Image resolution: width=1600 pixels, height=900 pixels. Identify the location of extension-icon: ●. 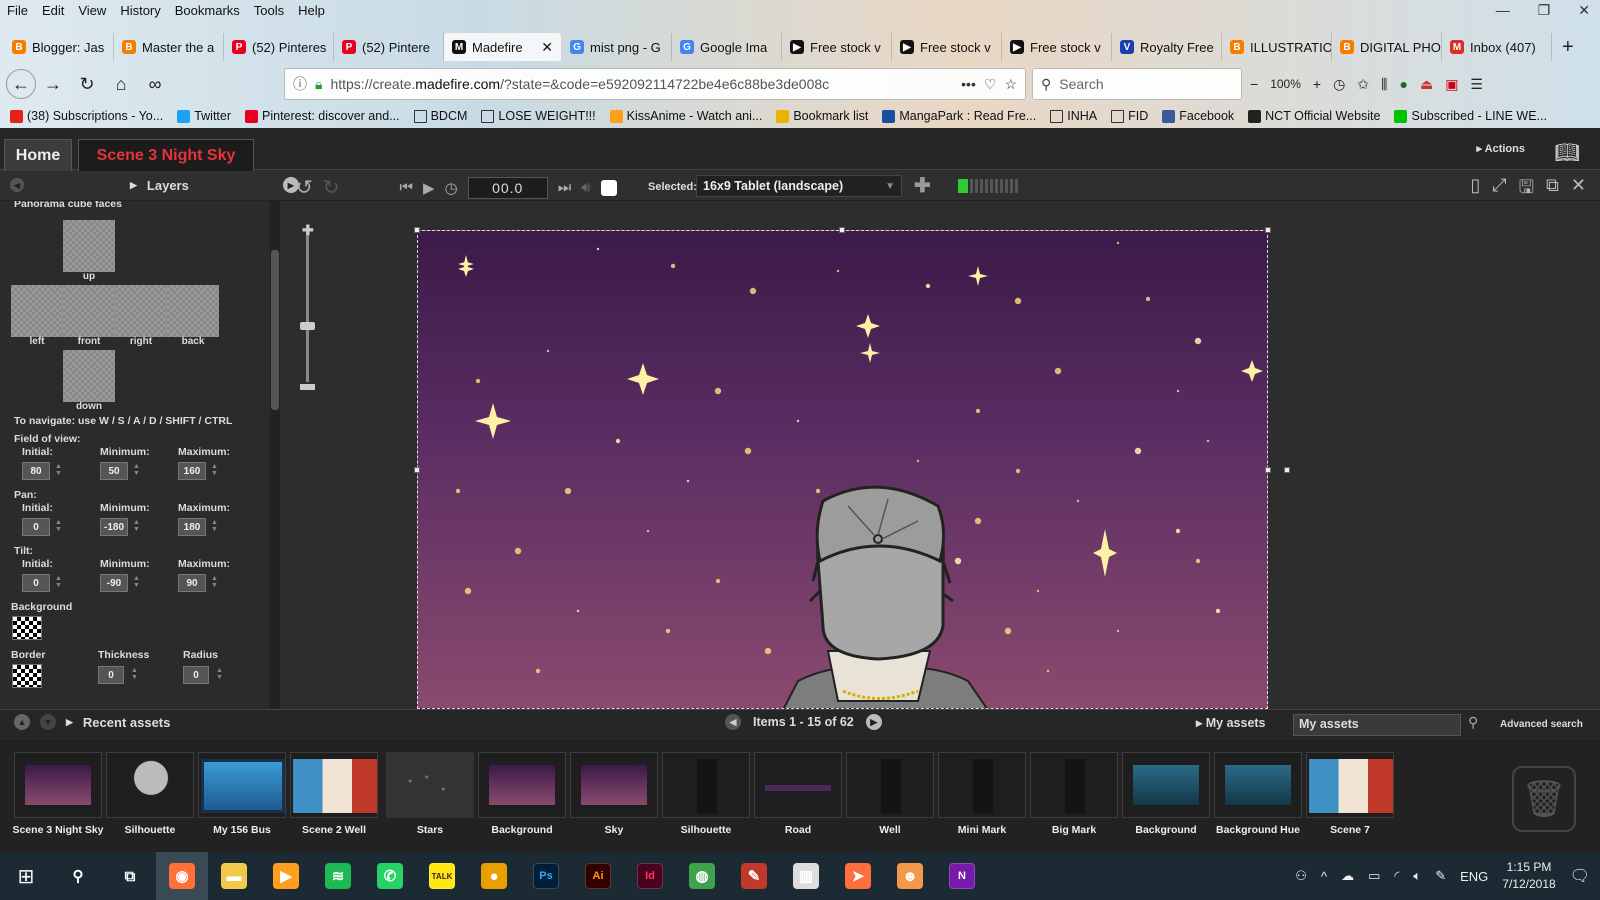
(1403, 84).